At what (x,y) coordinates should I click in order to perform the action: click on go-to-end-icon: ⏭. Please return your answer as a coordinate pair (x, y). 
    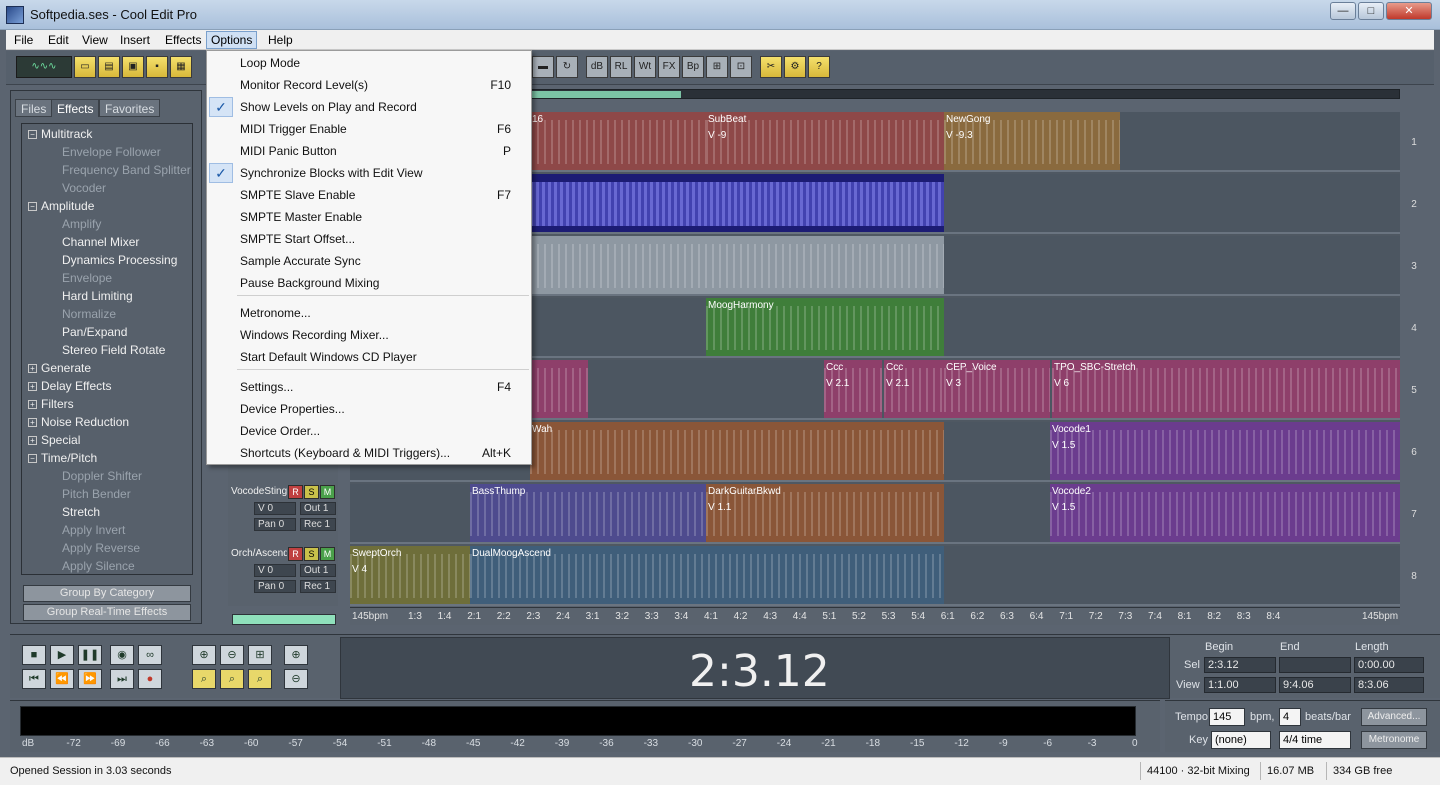
    Looking at the image, I should click on (122, 679).